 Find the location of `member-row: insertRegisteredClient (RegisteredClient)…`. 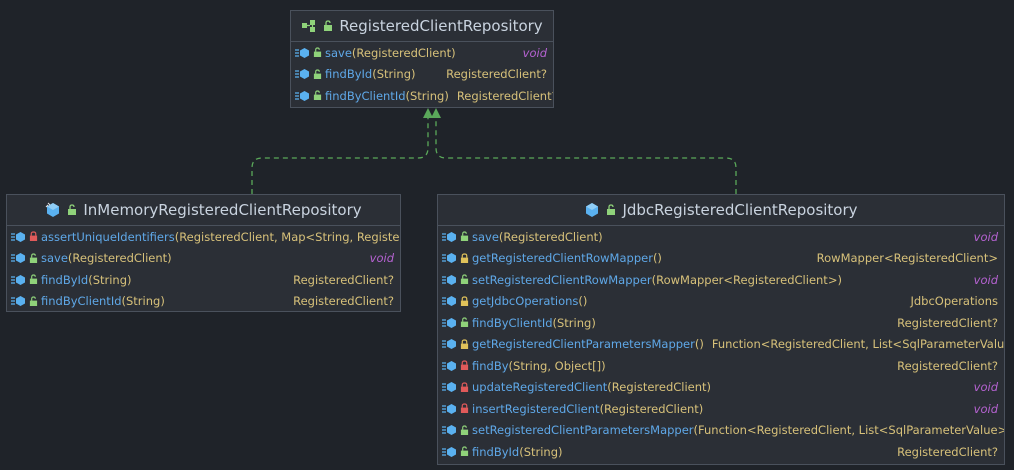

member-row: insertRegisteredClient (RegisteredClient)… is located at coordinates (721, 409).